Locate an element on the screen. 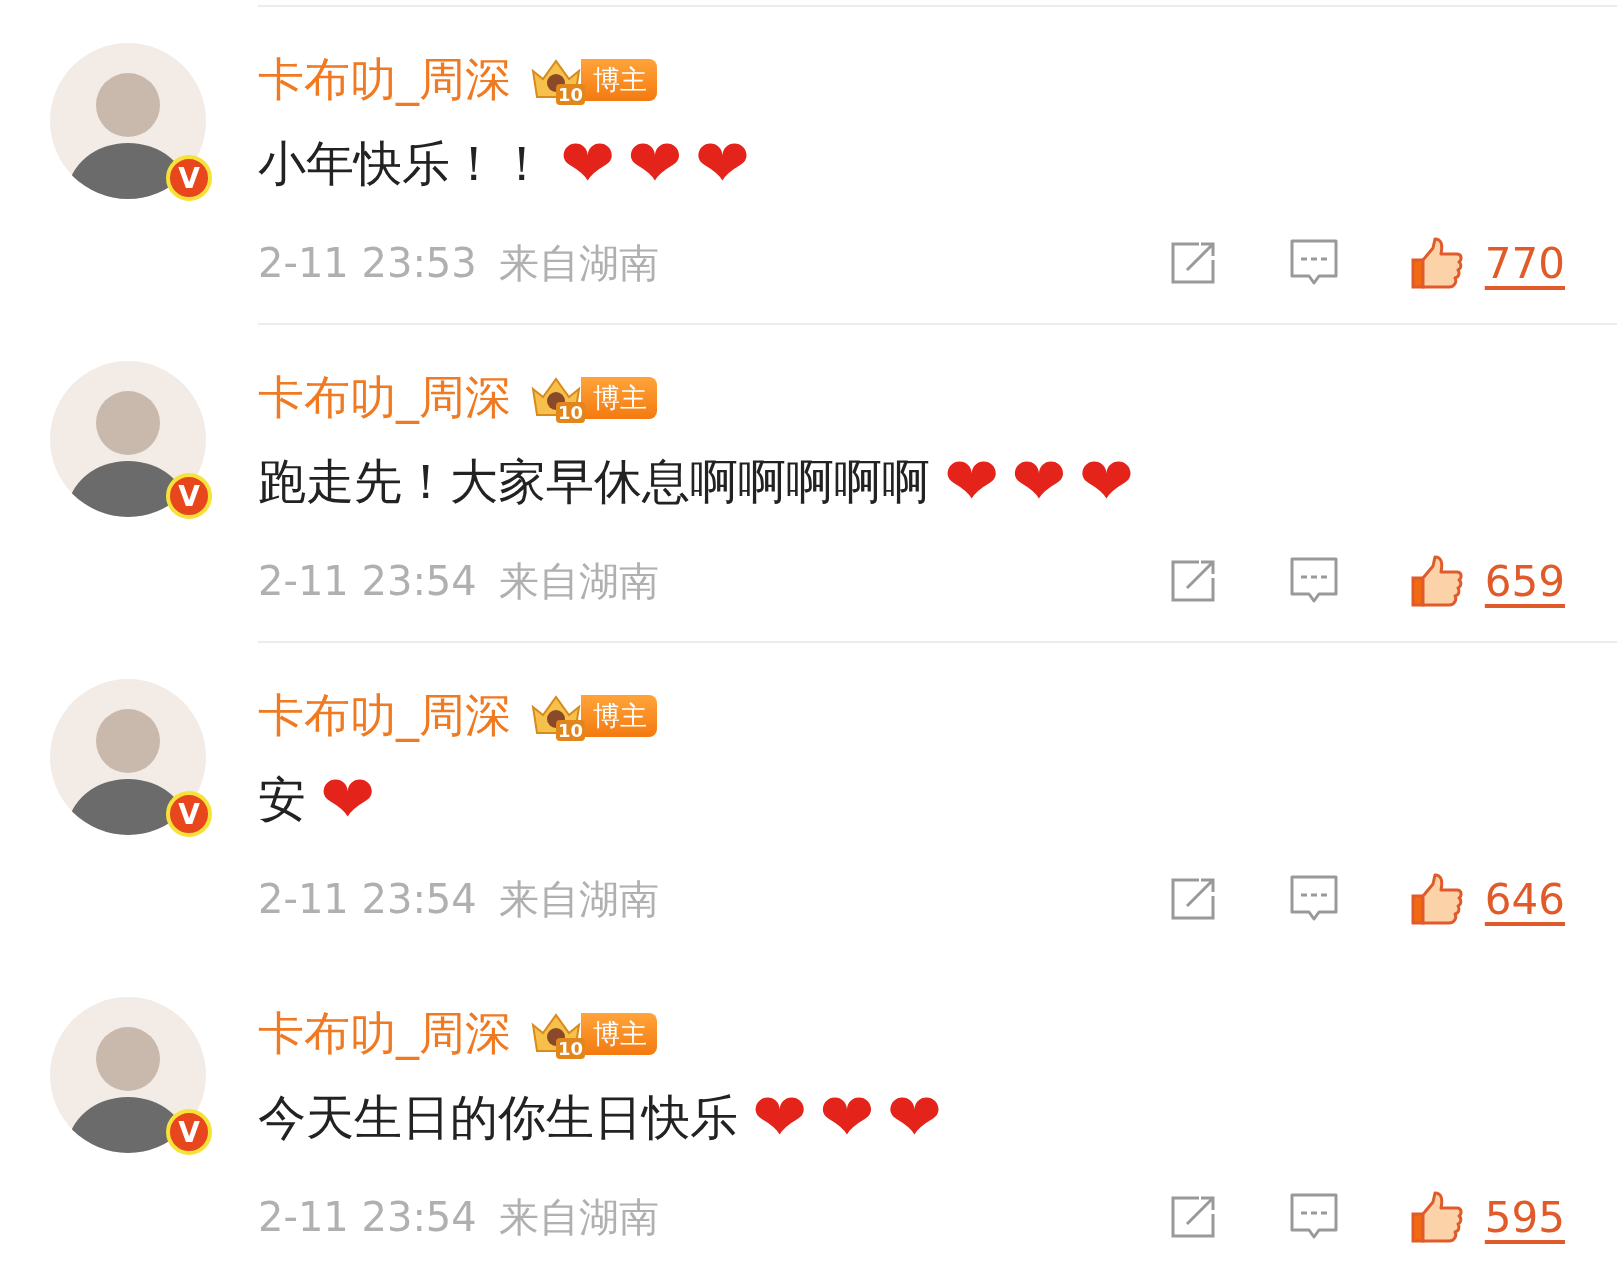  like-button: 770 is located at coordinates (1486, 263).